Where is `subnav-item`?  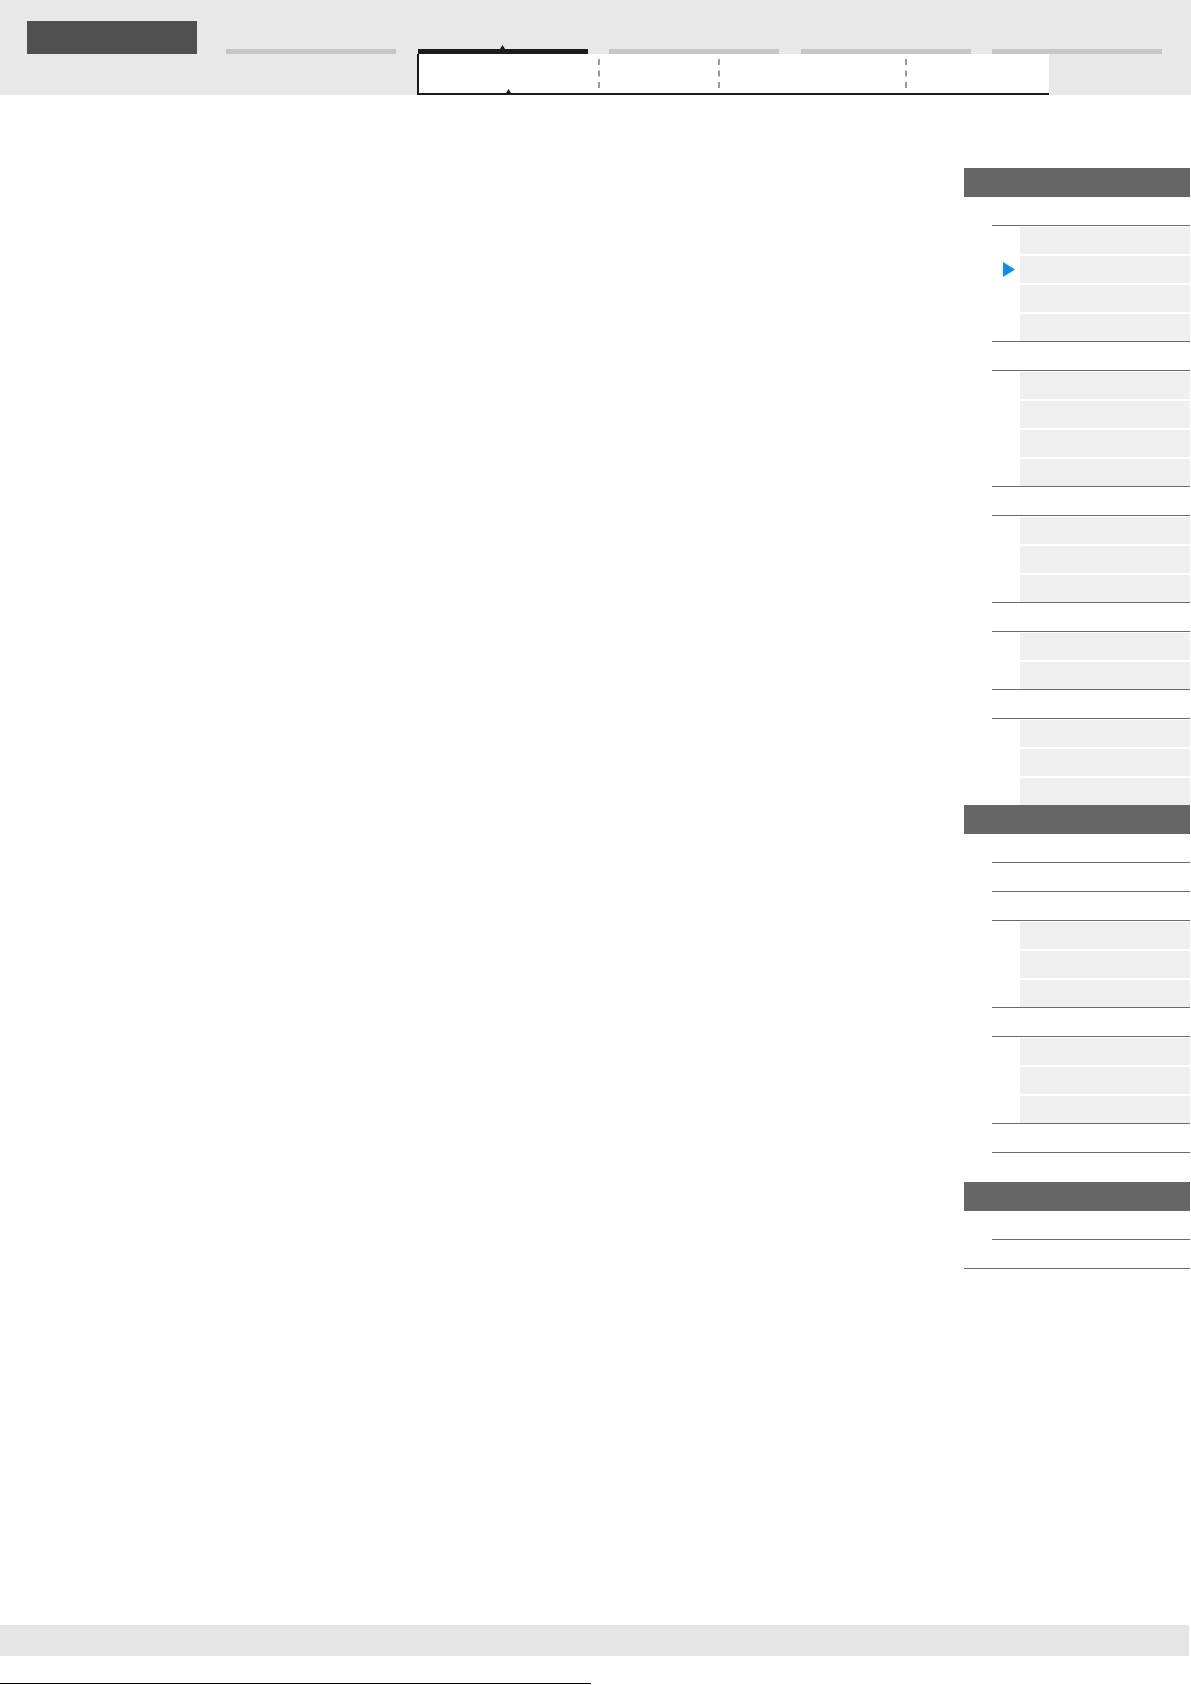 subnav-item is located at coordinates (1105, 791).